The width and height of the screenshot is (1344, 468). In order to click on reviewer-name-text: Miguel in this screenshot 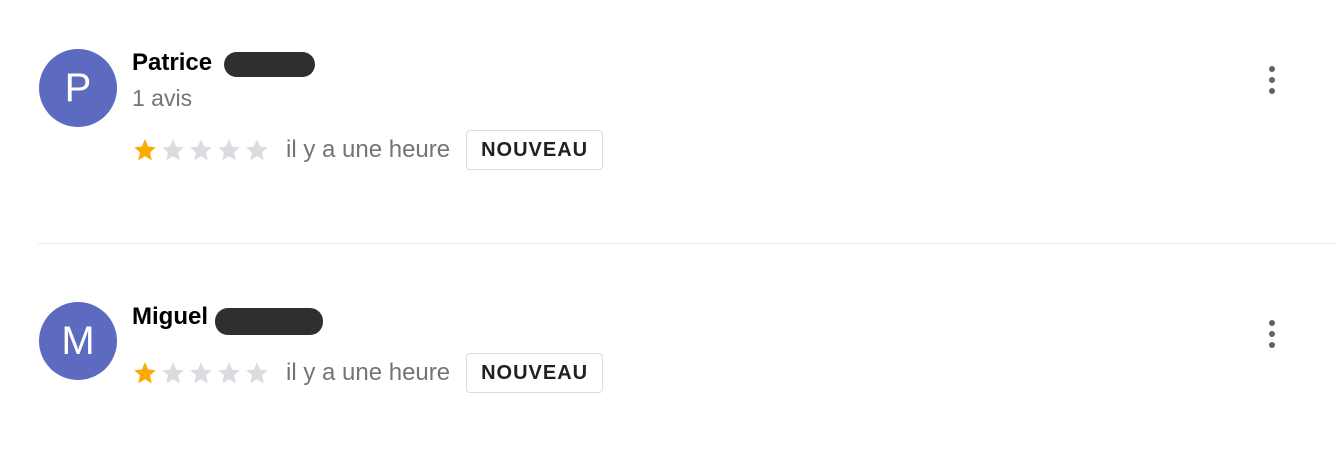, I will do `click(170, 316)`.